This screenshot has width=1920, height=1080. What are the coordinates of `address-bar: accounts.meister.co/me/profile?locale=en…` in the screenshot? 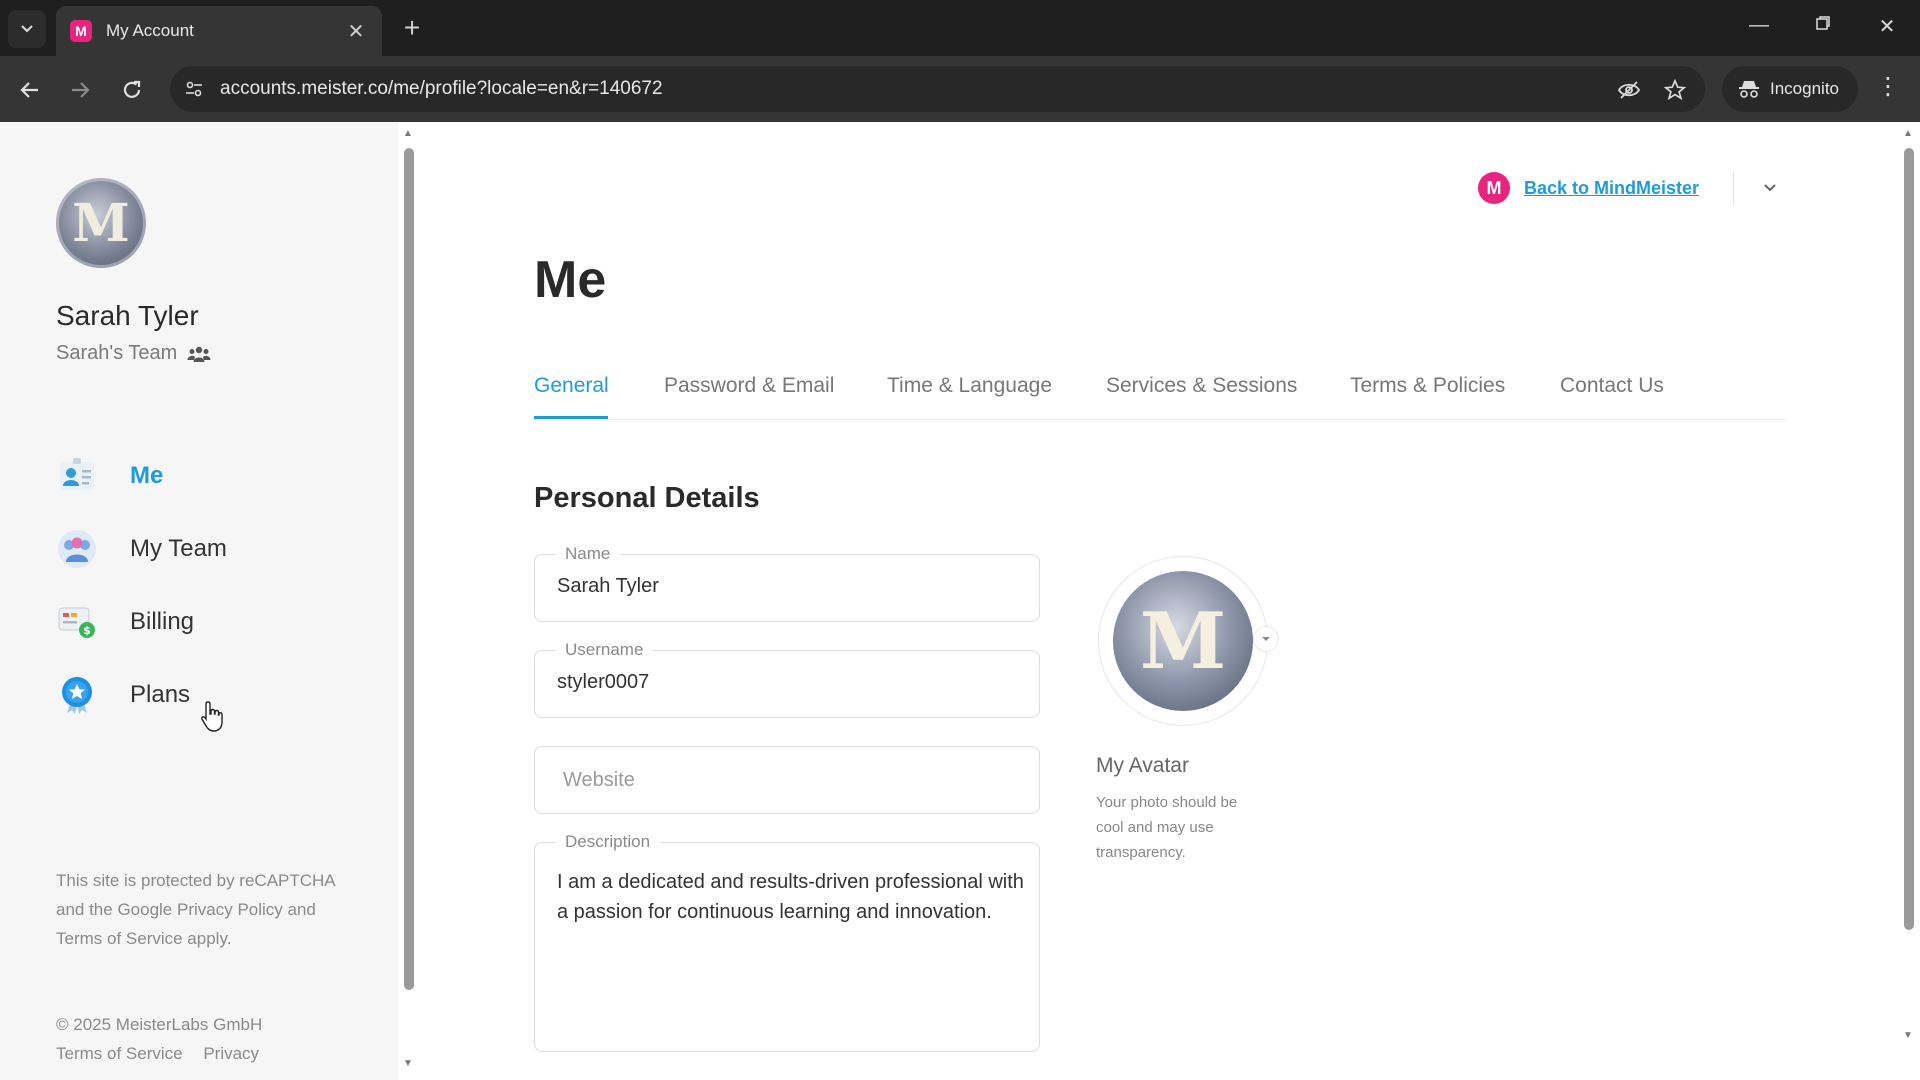 It's located at (937, 89).